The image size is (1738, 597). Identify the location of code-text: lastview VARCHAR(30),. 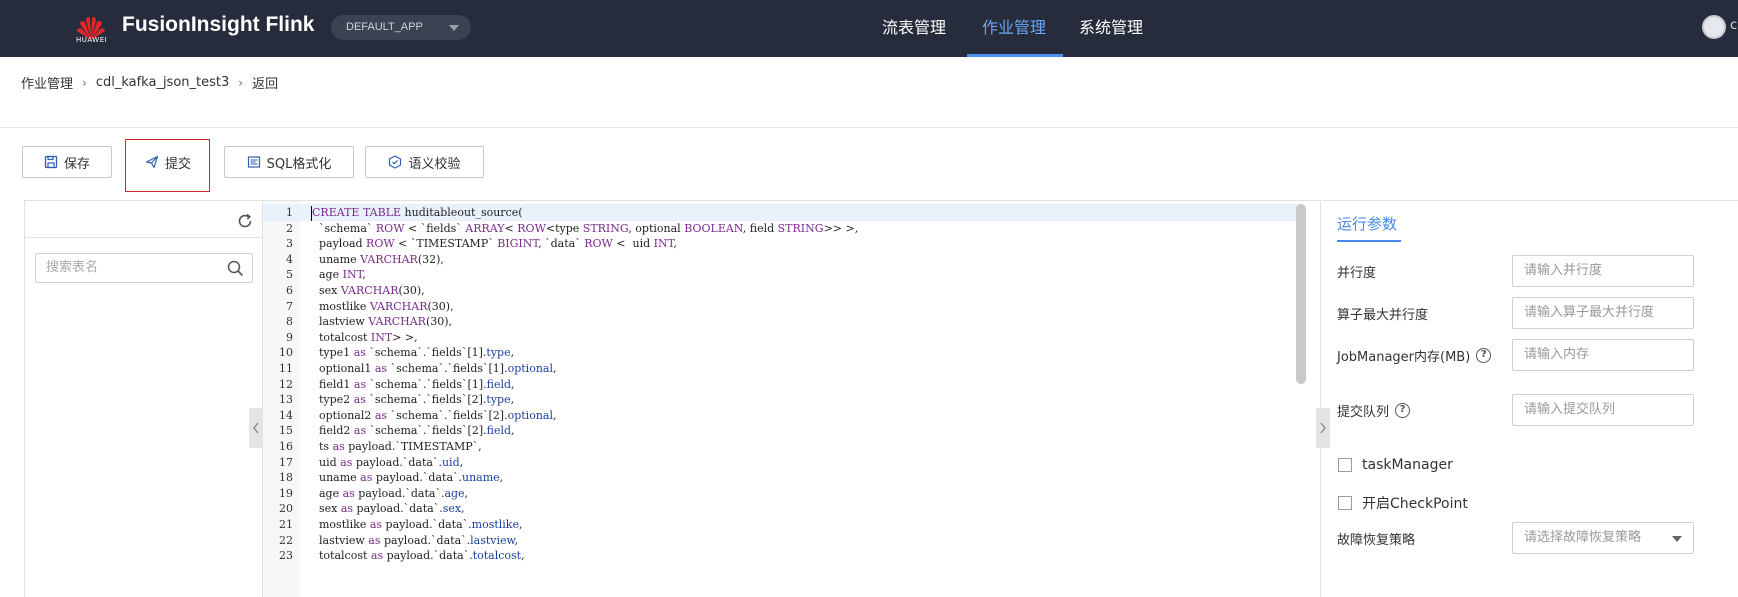
(382, 321).